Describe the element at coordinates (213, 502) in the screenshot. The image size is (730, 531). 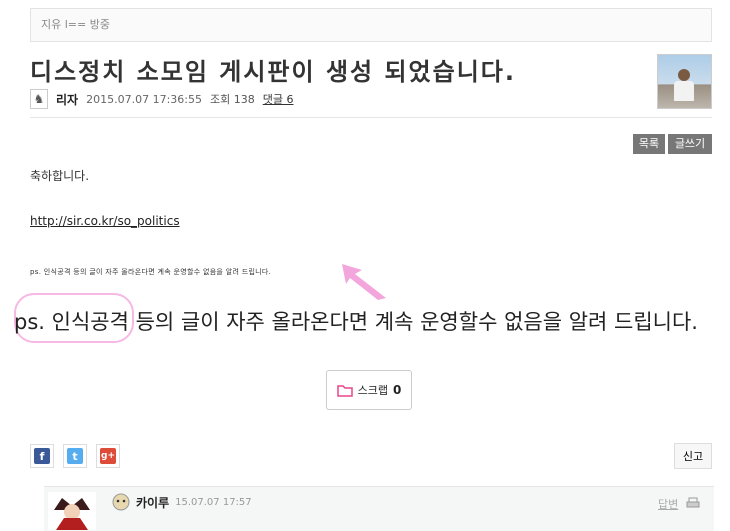
I see `comment-date: 15.07.07 17:57` at that location.